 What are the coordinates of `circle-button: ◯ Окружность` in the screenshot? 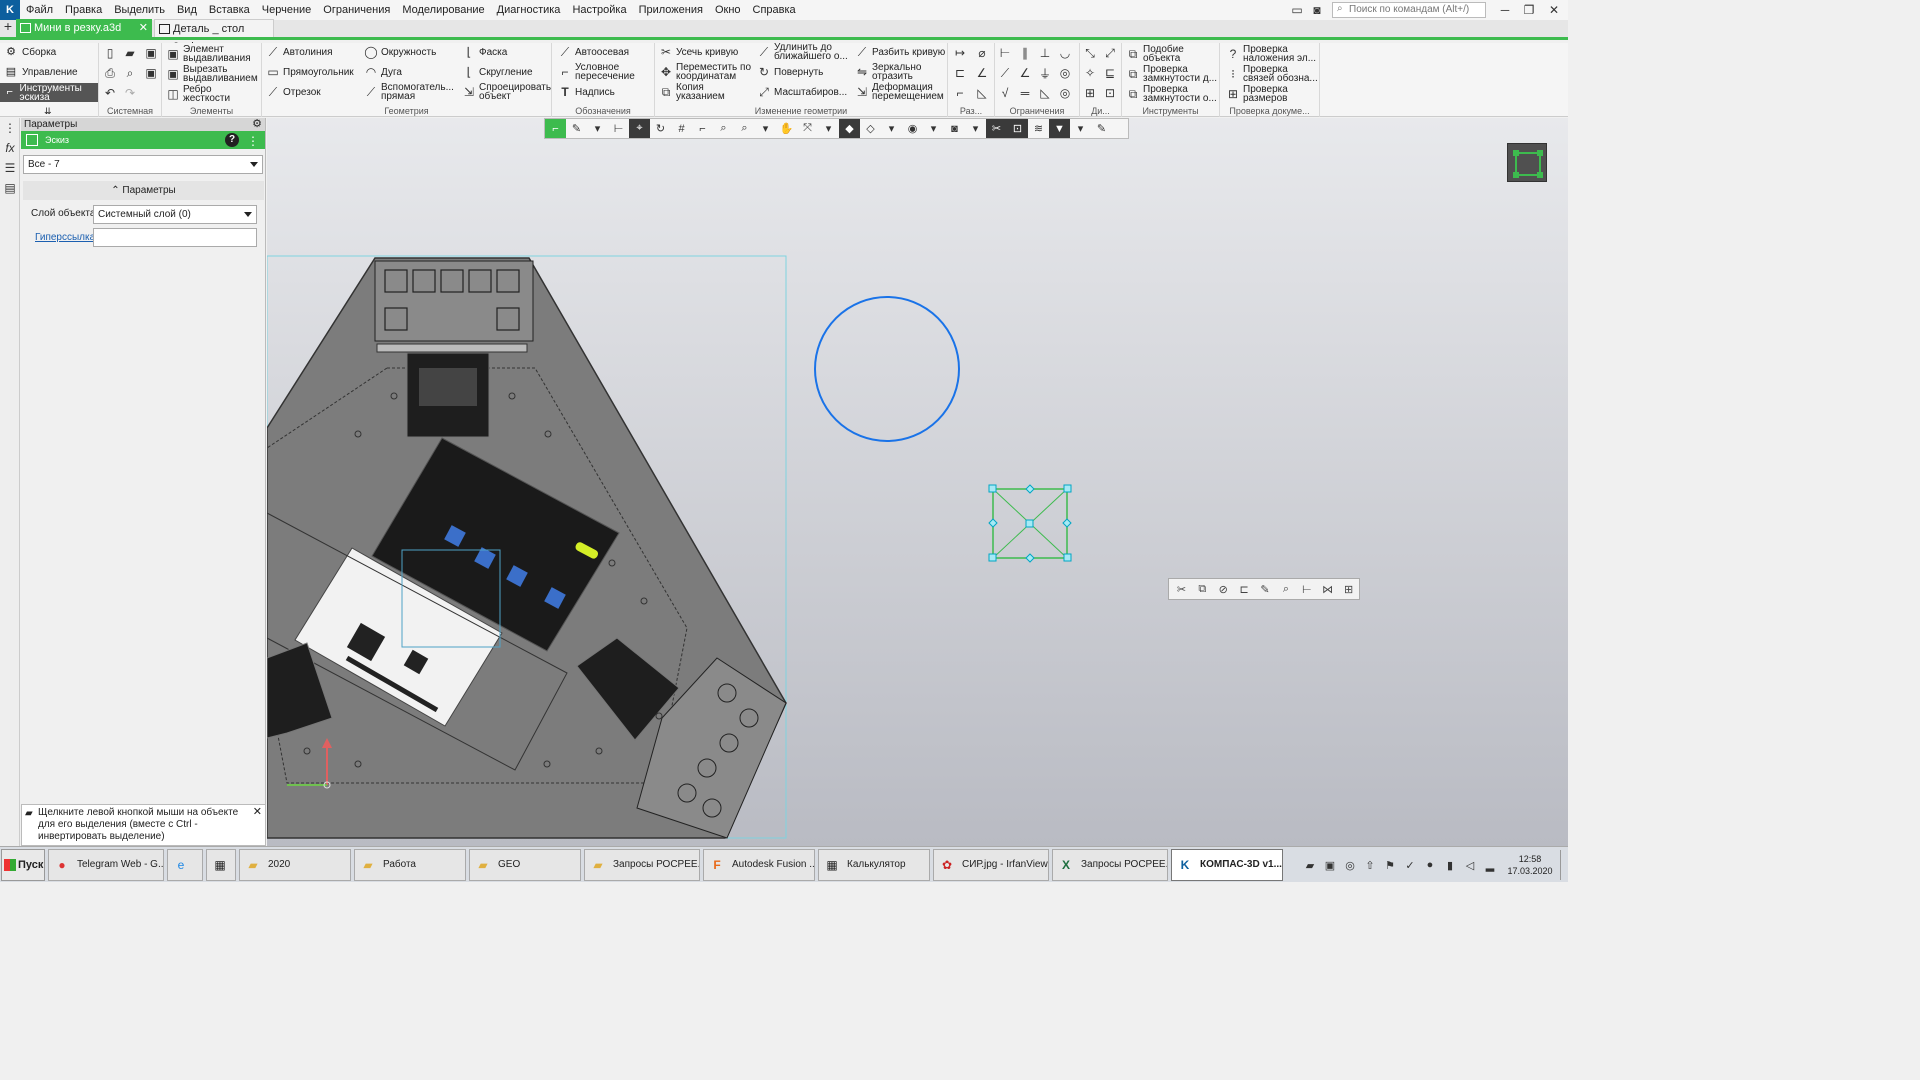 It's located at (400, 52).